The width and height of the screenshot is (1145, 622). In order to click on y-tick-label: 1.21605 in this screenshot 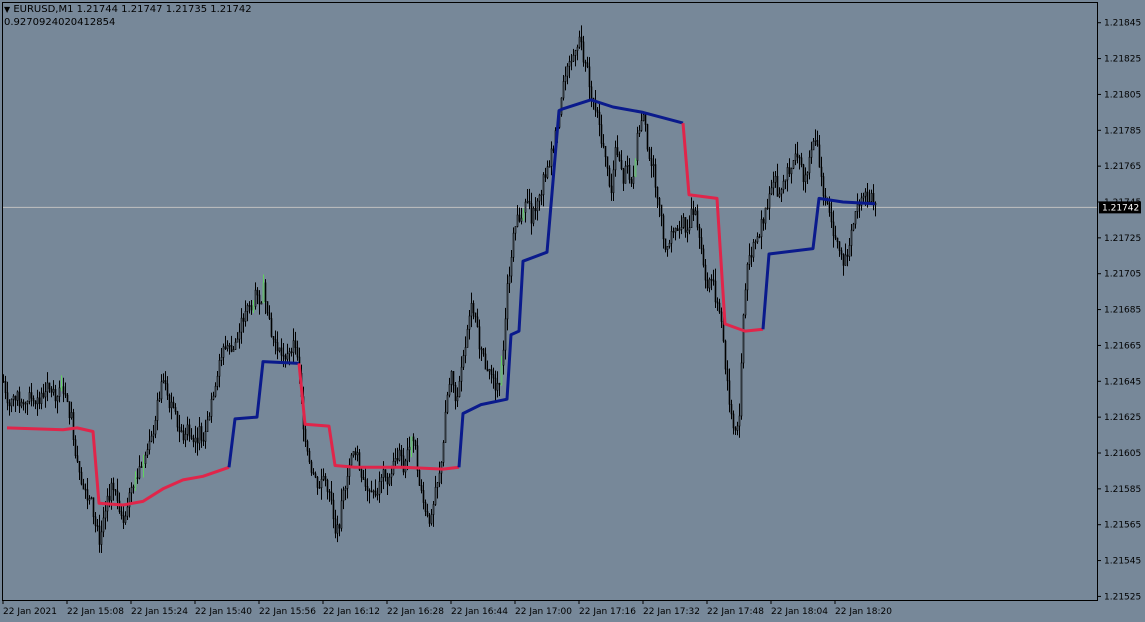, I will do `click(1122, 454)`.